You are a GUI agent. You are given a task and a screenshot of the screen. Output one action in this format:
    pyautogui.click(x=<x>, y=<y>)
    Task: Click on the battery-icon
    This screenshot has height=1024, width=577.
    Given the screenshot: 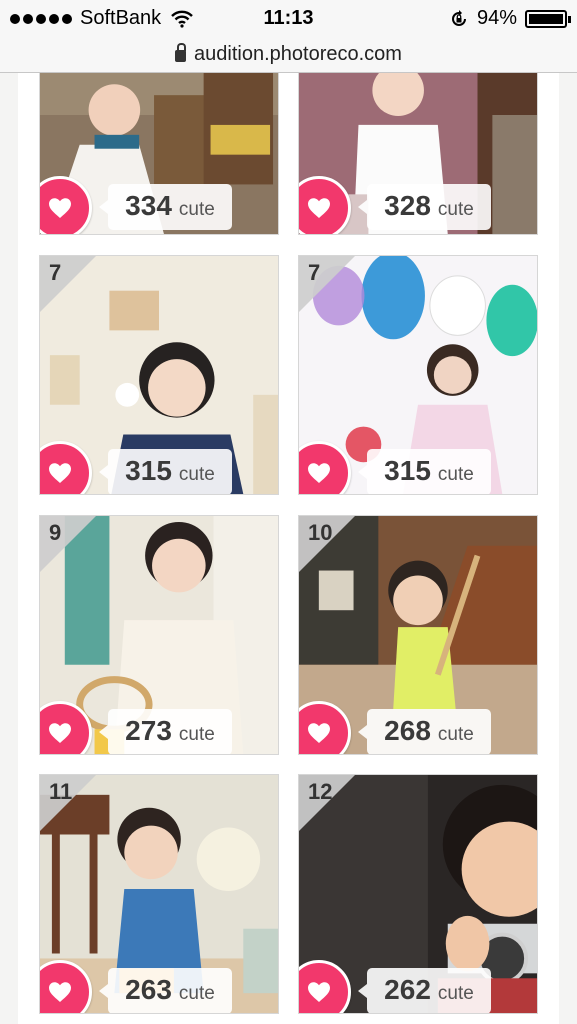 What is the action you would take?
    pyautogui.click(x=548, y=18)
    